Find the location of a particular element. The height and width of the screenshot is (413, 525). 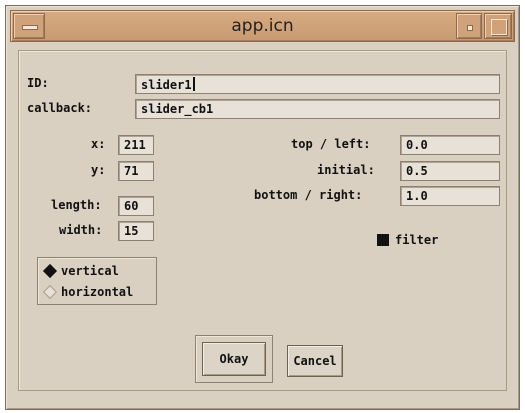

radio-horizontal: horizontal is located at coordinates (87, 292).